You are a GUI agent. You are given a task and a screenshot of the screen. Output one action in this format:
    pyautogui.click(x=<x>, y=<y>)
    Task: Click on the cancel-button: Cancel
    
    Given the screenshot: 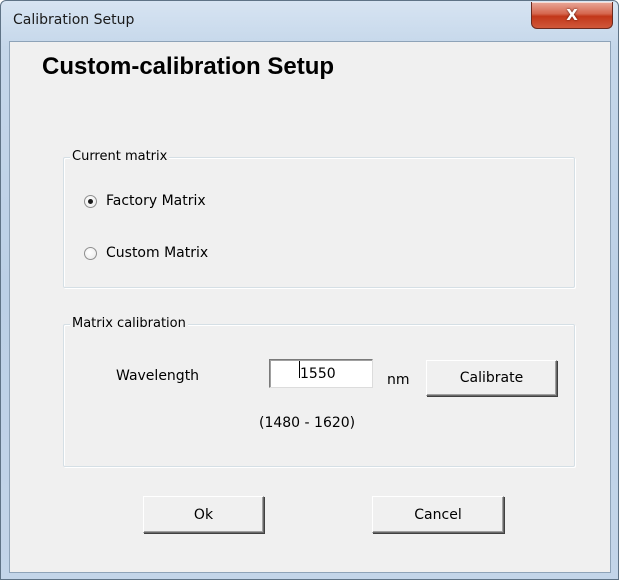 What is the action you would take?
    pyautogui.click(x=438, y=514)
    